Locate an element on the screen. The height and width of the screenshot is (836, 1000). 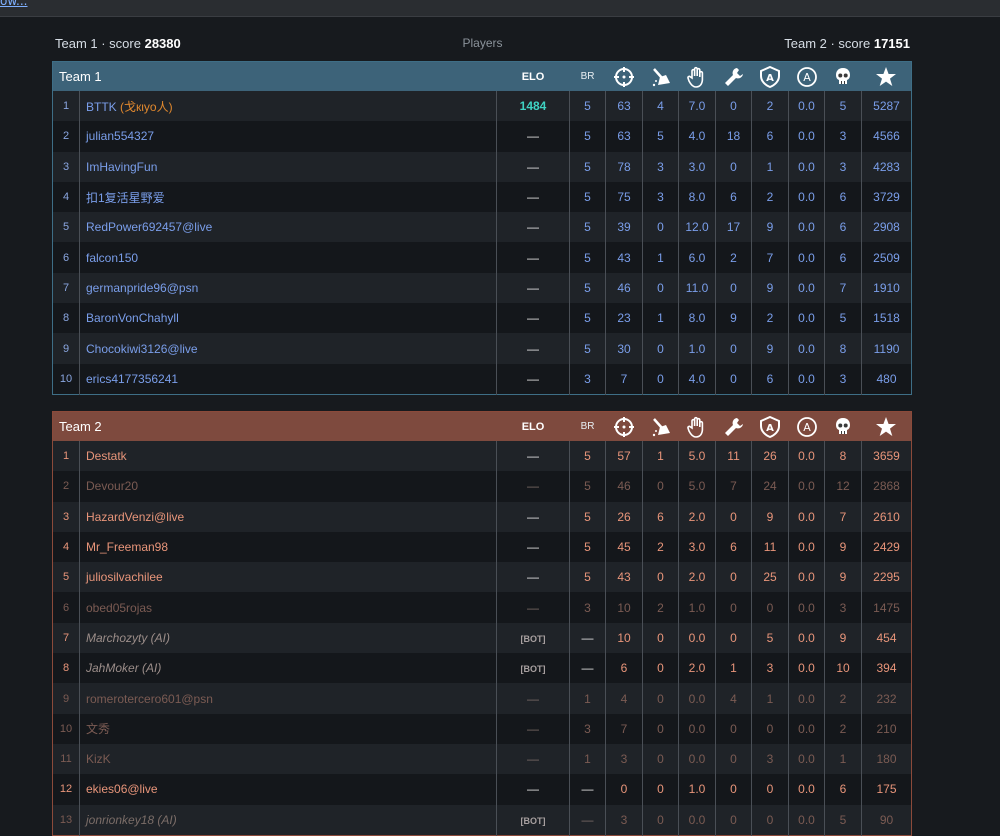
player-name: RedPower692457@live is located at coordinates (149, 227).